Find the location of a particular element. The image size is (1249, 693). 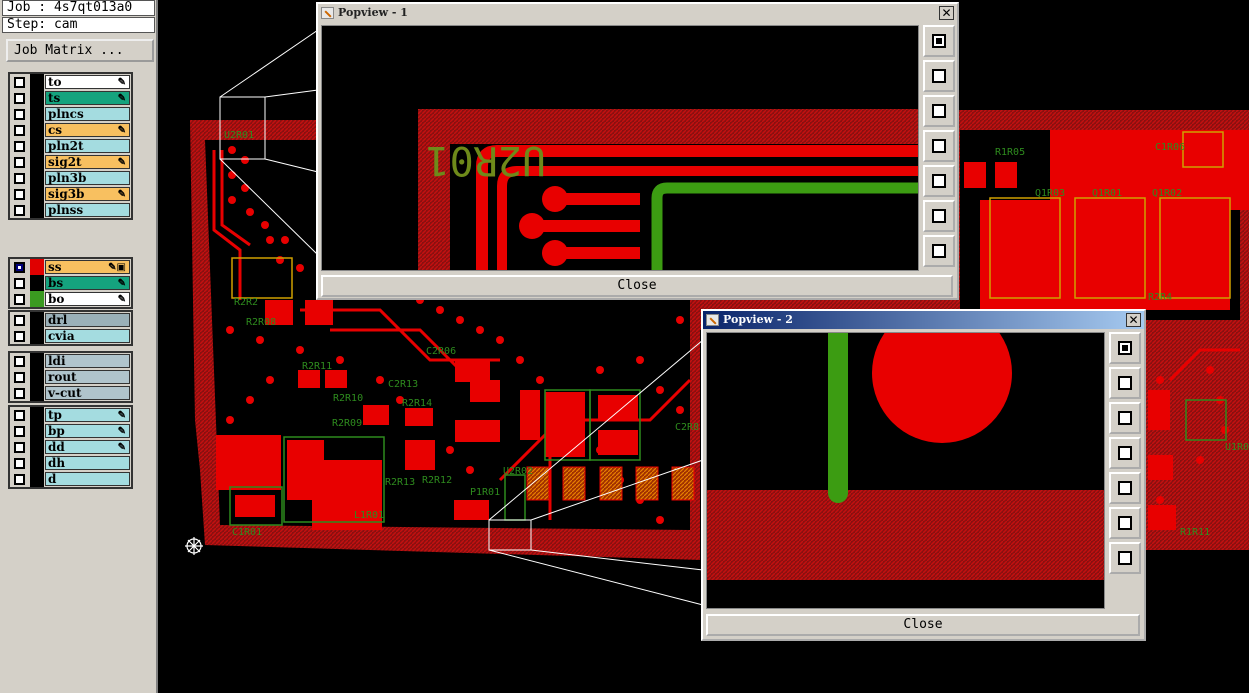

layer-row: d is located at coordinates (70, 479).